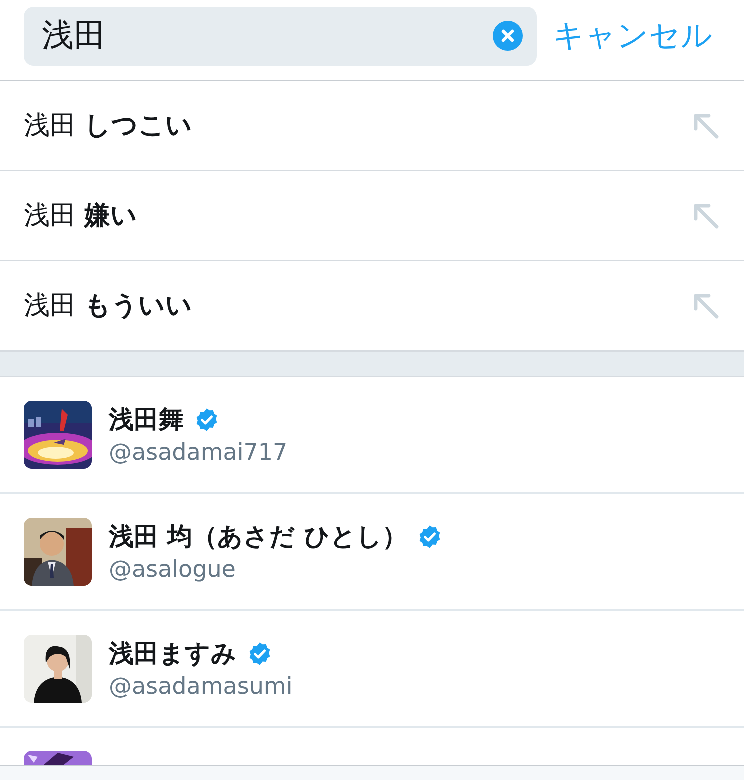  I want to click on user-handle: @asadamai717, so click(198, 453).